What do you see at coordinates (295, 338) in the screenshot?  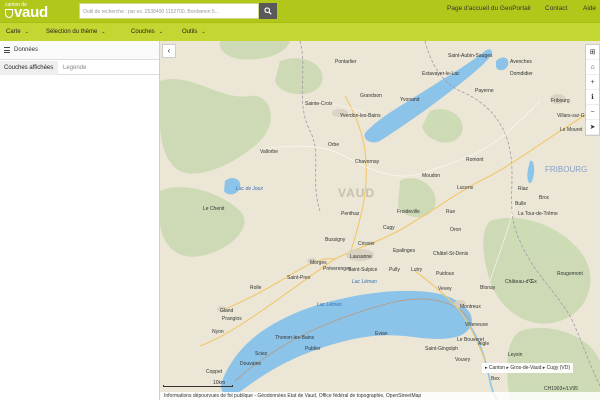 I see `place-label: Thonon-les-Bains` at bounding box center [295, 338].